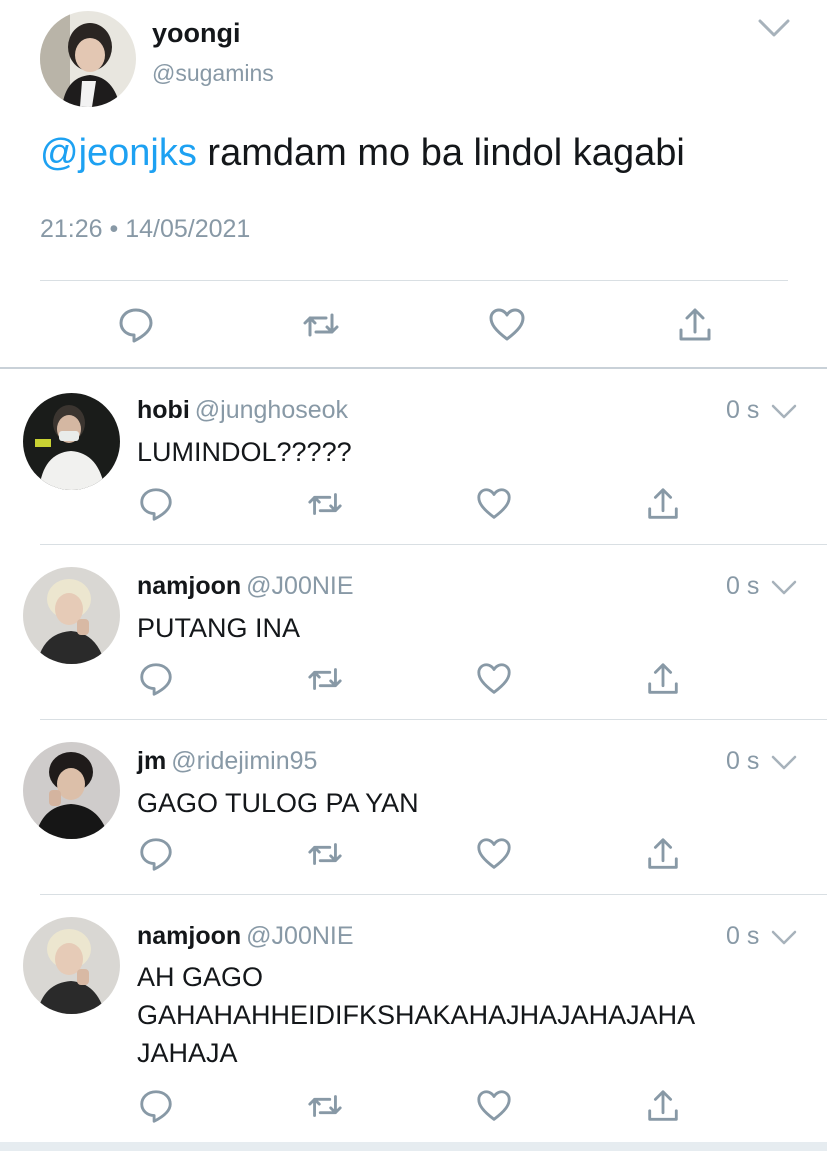 The width and height of the screenshot is (827, 1151). Describe the element at coordinates (244, 452) in the screenshot. I see `reply-text: LUMINDOL?????` at that location.